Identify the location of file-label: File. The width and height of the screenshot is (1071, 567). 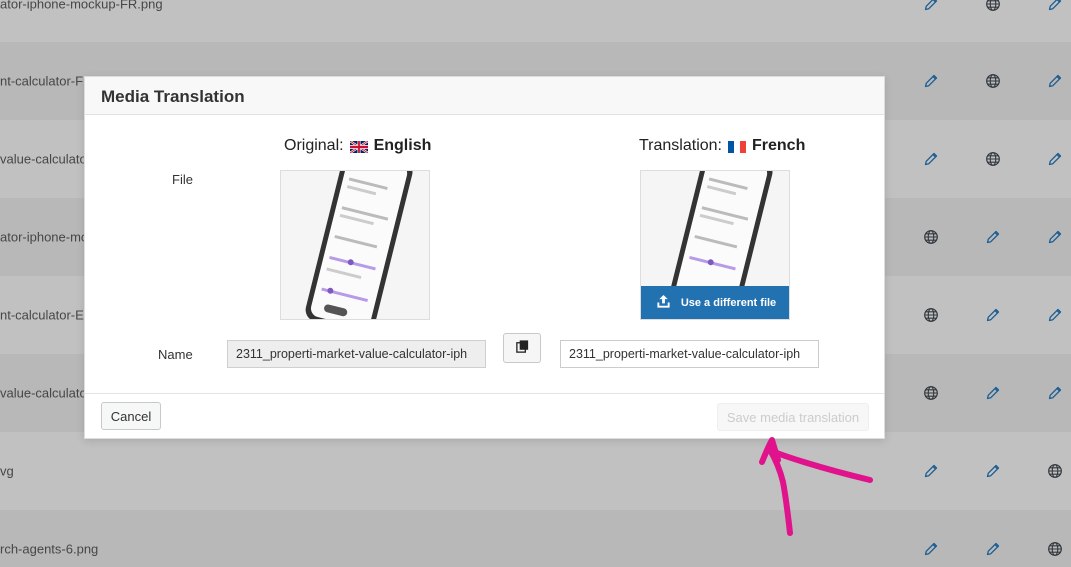
(182, 179).